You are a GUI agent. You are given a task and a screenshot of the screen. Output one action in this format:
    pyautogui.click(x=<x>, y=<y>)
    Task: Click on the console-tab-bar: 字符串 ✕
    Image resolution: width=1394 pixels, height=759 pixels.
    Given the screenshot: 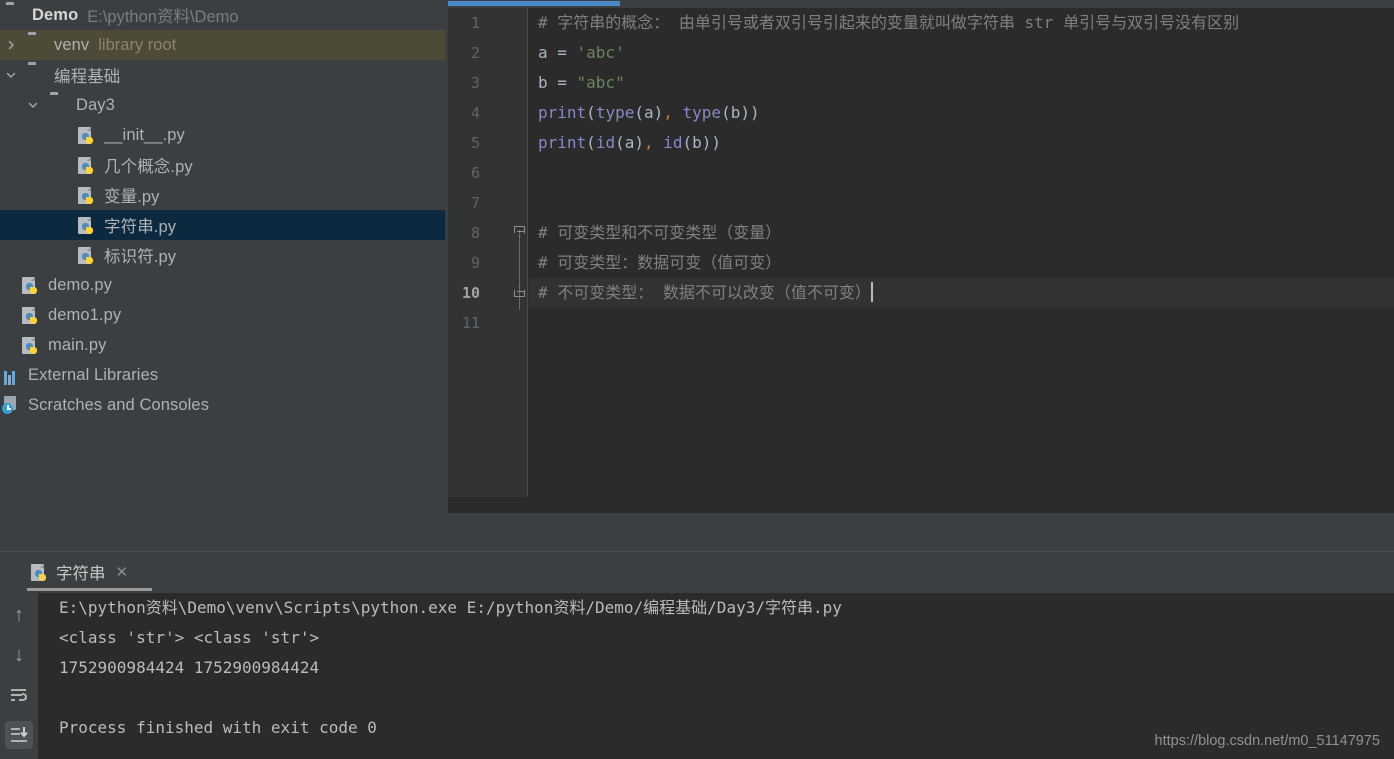 What is the action you would take?
    pyautogui.click(x=697, y=572)
    